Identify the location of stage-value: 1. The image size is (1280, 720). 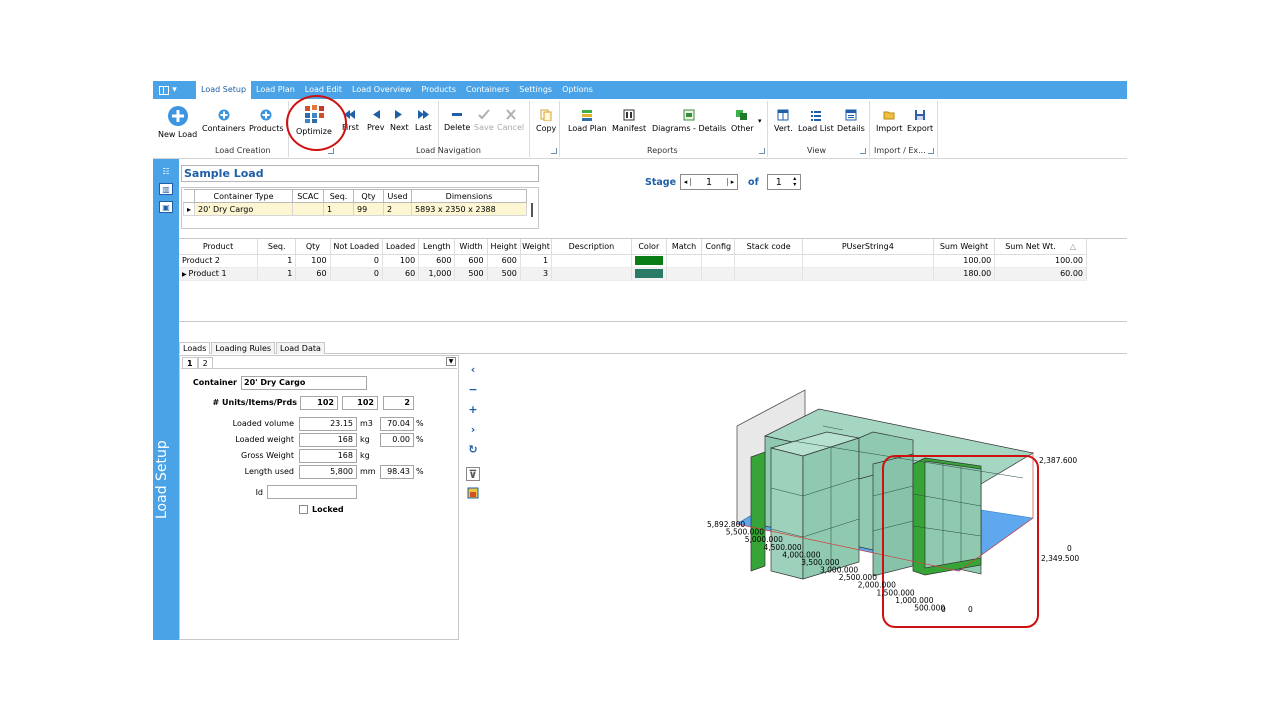
(709, 182).